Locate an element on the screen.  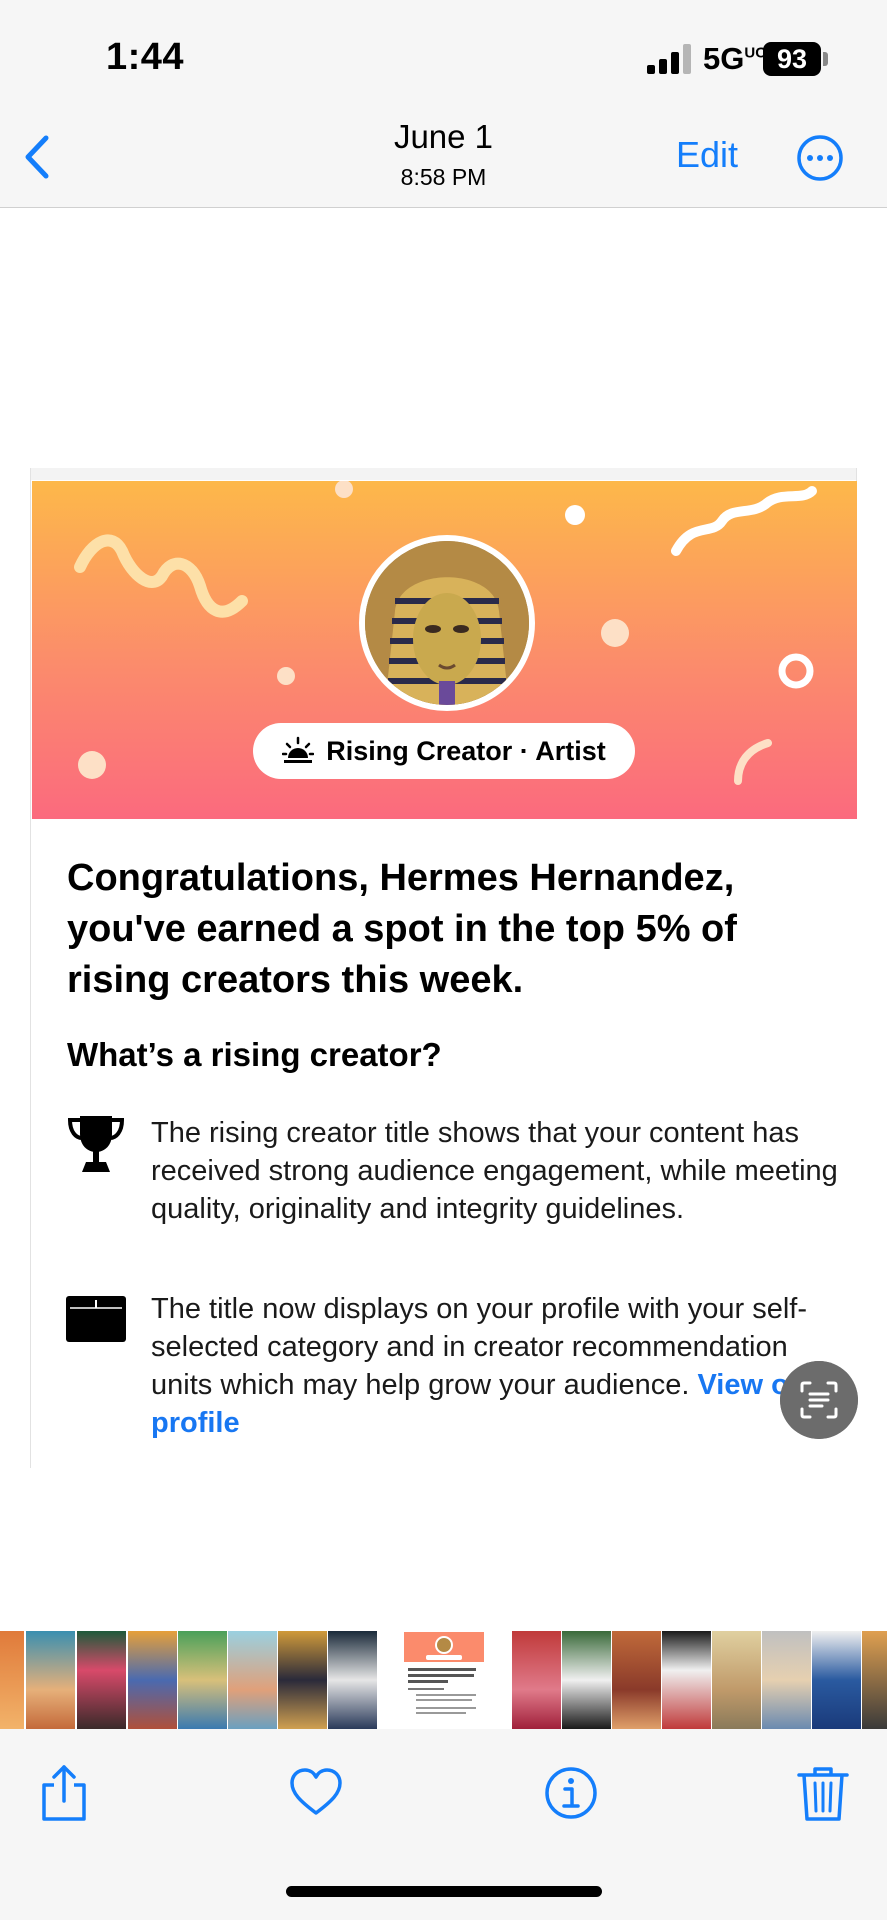
rising-creator-badge: Rising Creator · Artist is located at coordinates (444, 751).